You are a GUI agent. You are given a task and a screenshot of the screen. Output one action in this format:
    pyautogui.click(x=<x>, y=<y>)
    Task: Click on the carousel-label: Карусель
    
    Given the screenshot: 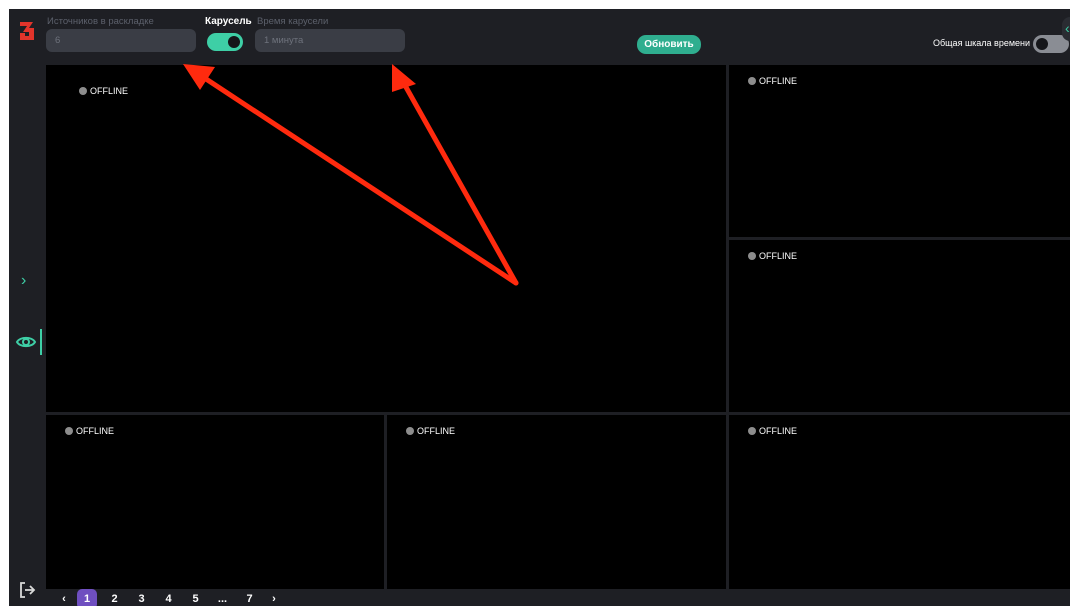 What is the action you would take?
    pyautogui.click(x=228, y=21)
    